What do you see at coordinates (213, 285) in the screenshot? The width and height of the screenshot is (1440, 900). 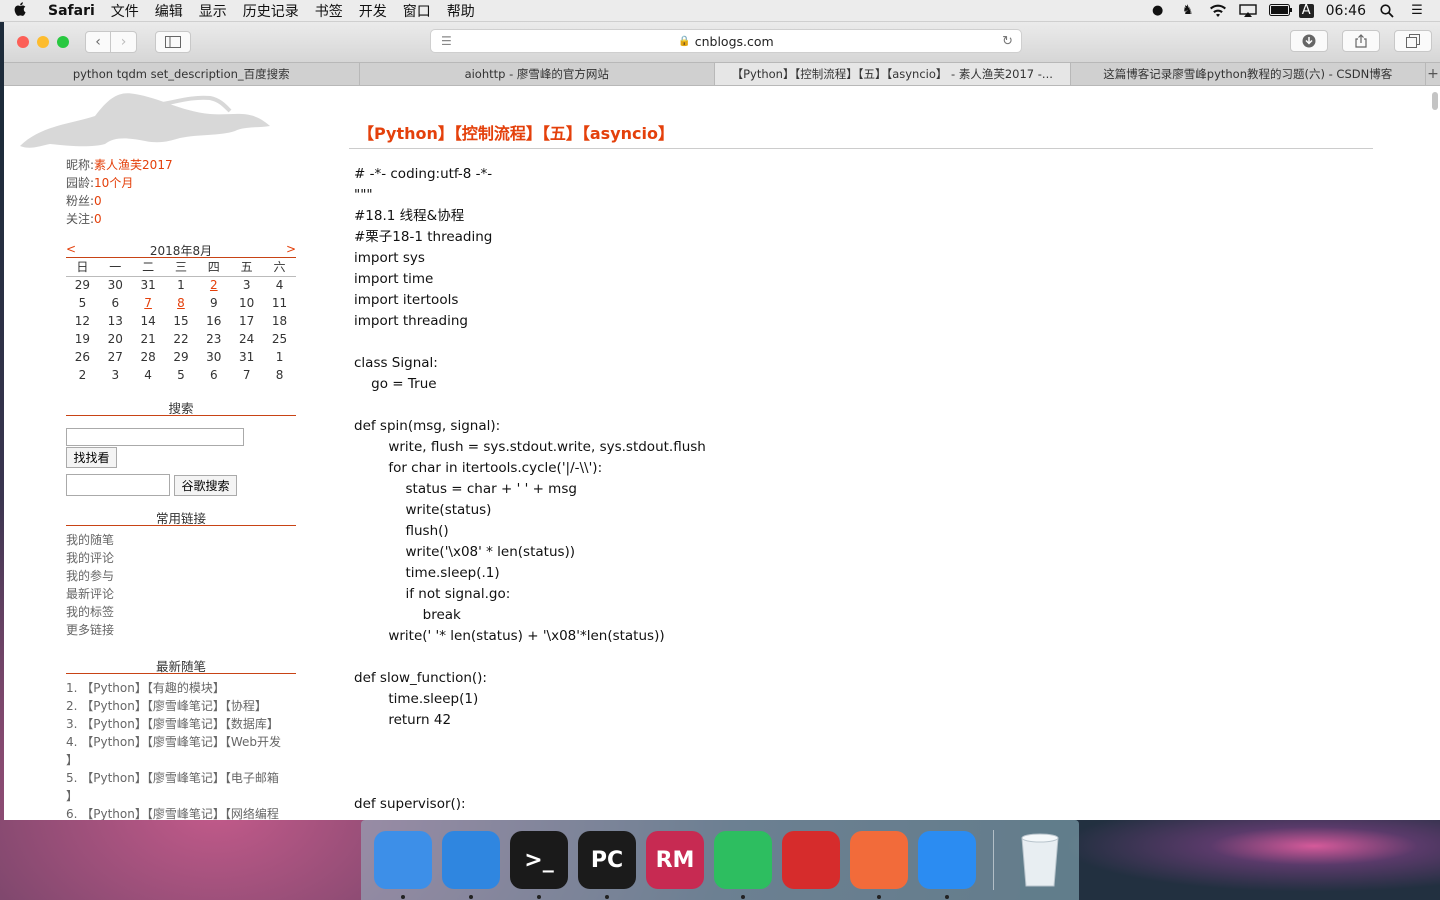 I see `calendar-day-link: 2` at bounding box center [213, 285].